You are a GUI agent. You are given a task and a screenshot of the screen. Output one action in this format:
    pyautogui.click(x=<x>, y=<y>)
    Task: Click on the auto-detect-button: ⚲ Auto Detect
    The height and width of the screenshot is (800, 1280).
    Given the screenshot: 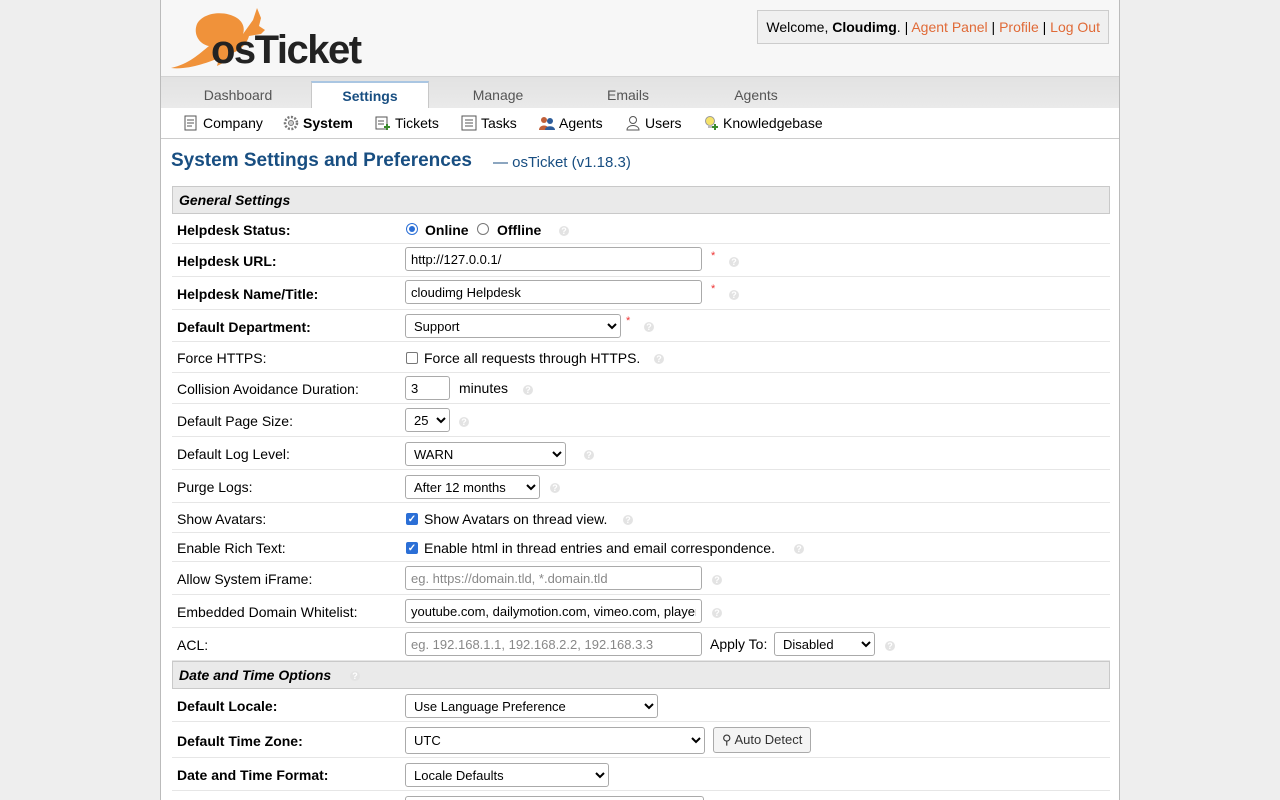 What is the action you would take?
    pyautogui.click(x=762, y=740)
    